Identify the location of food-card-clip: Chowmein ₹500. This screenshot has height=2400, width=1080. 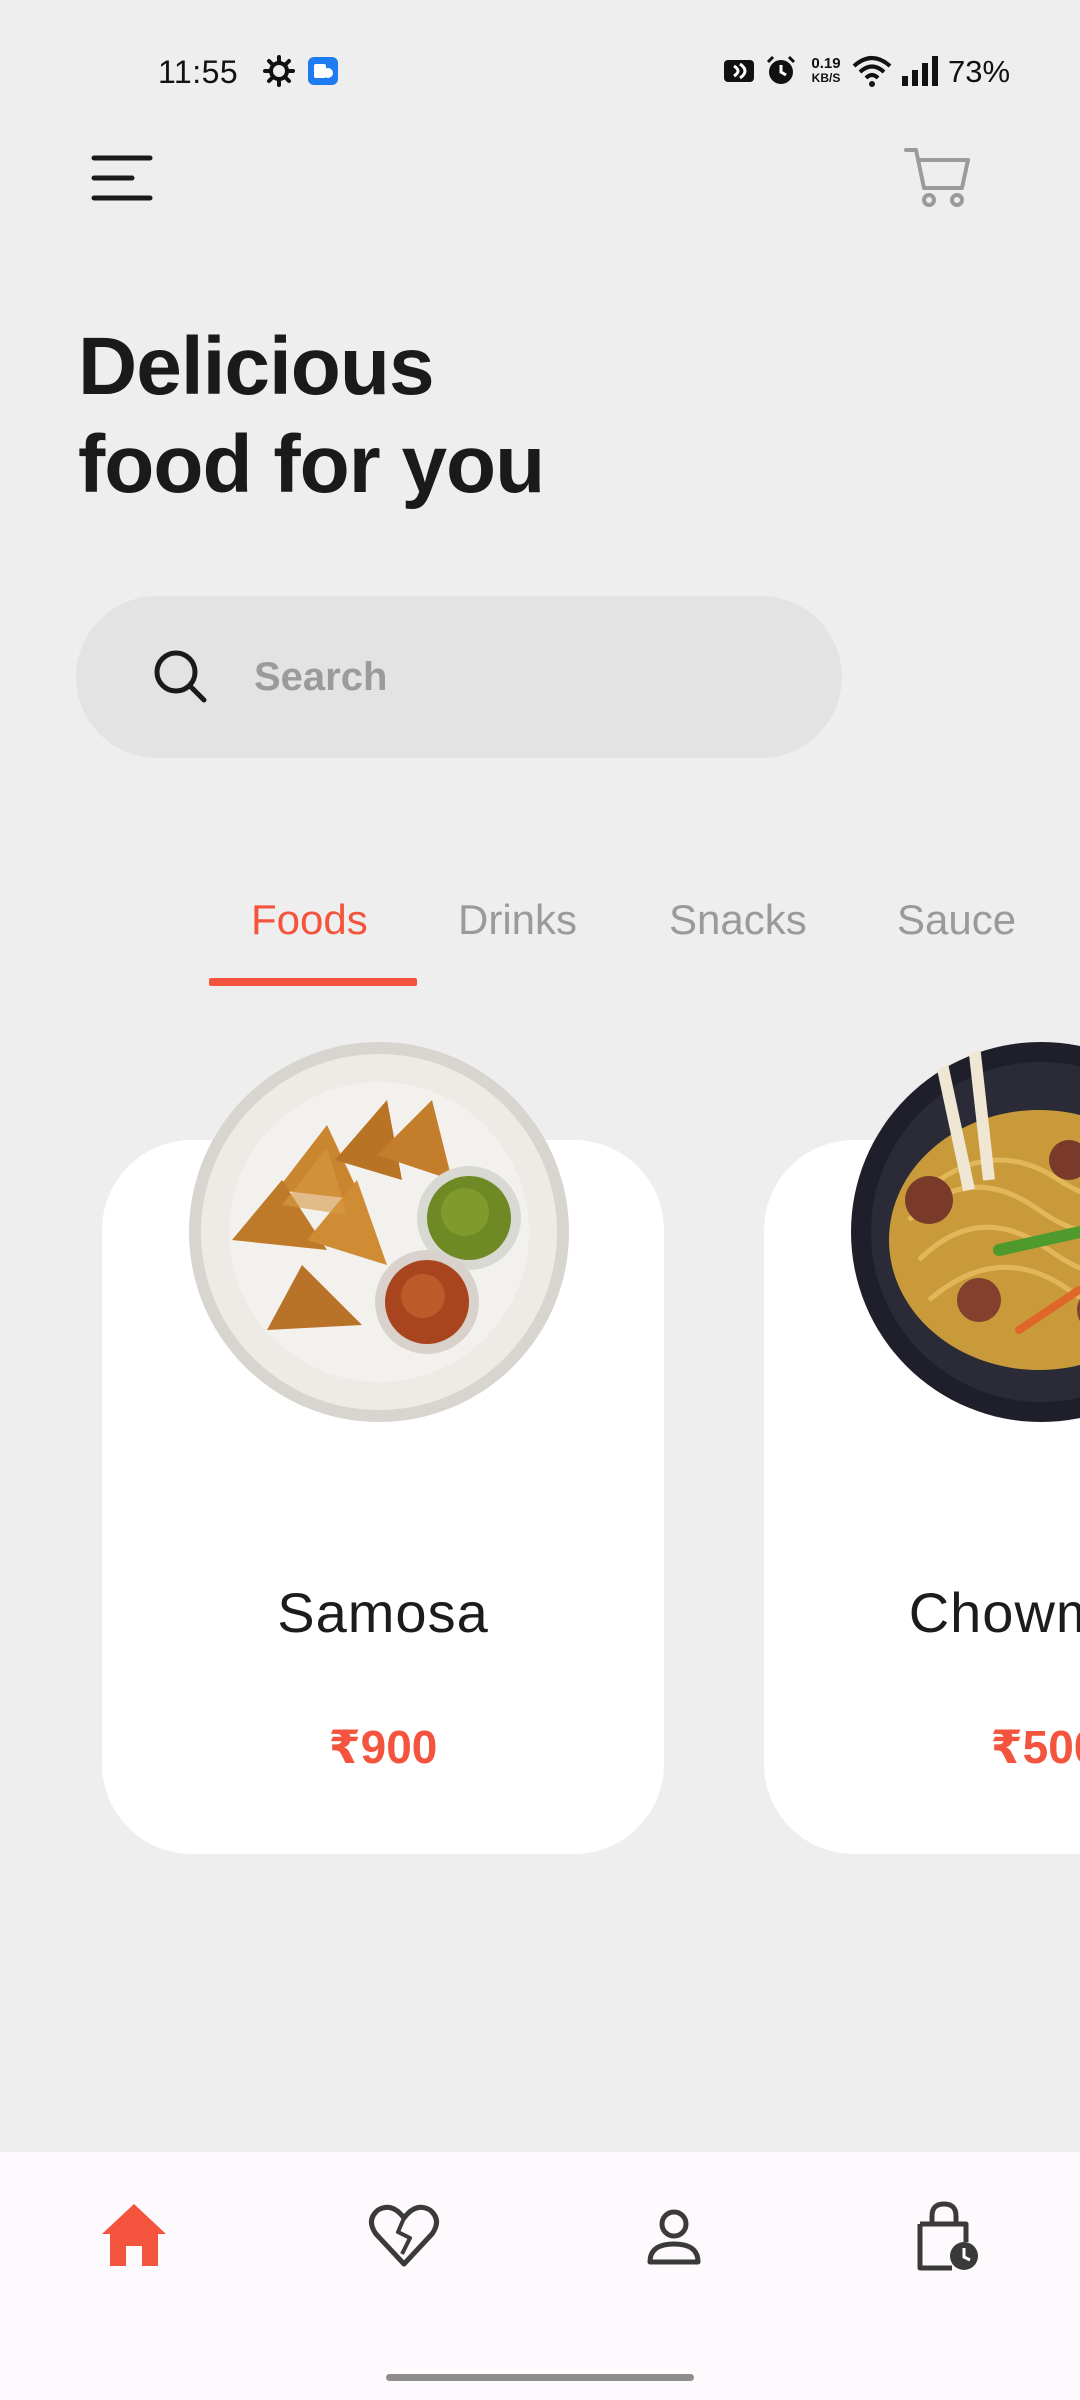
(922, 1450).